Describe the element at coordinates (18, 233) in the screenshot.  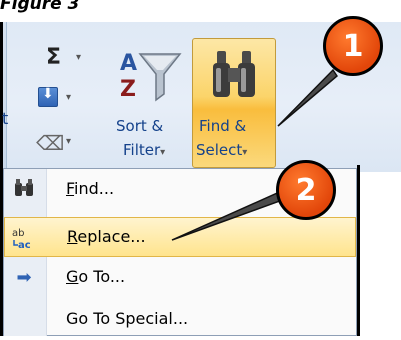
I see `svg-text: ab` at that location.